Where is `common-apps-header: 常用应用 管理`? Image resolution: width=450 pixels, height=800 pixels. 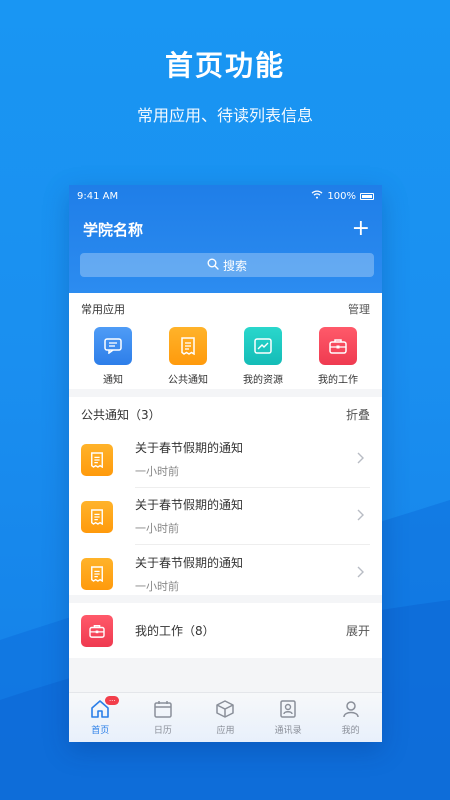 common-apps-header: 常用应用 管理 is located at coordinates (225, 309).